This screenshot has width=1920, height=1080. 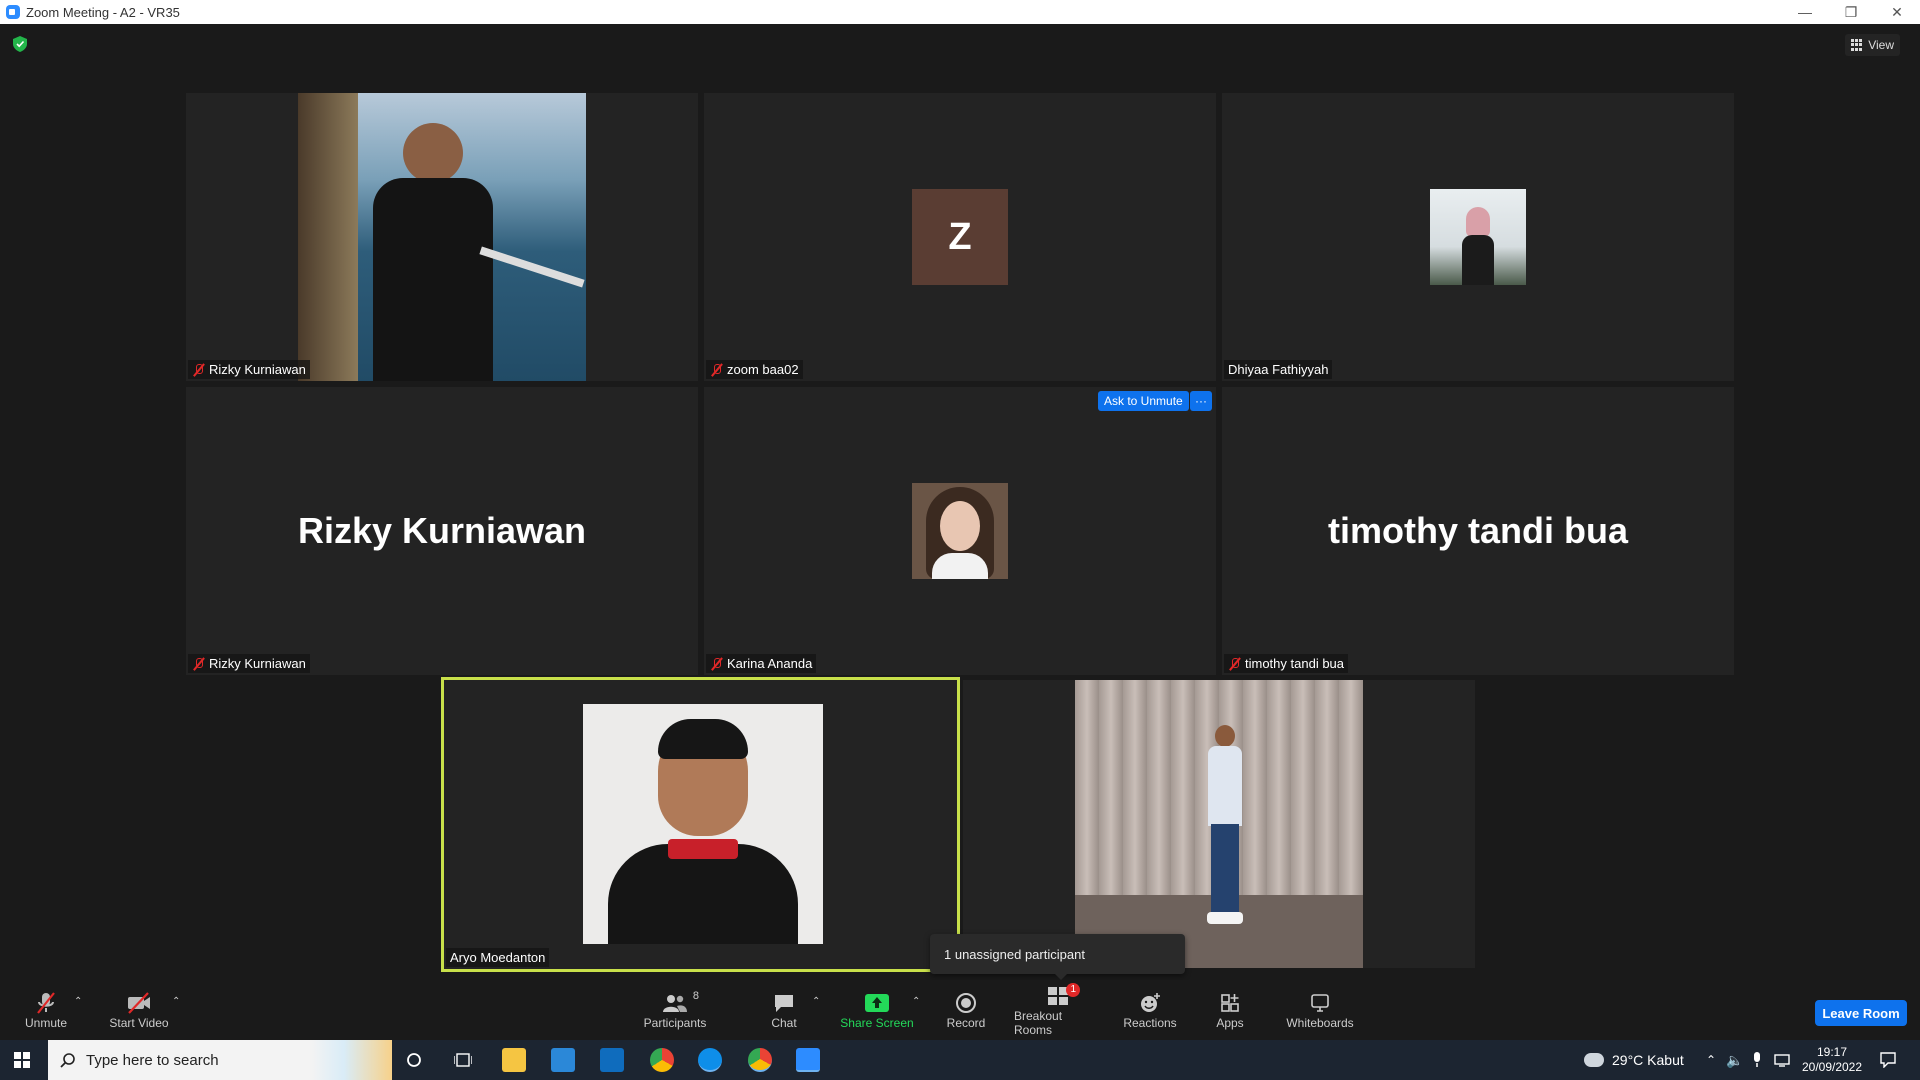 What do you see at coordinates (754, 369) in the screenshot?
I see `participant-name-tag: zoom baa02` at bounding box center [754, 369].